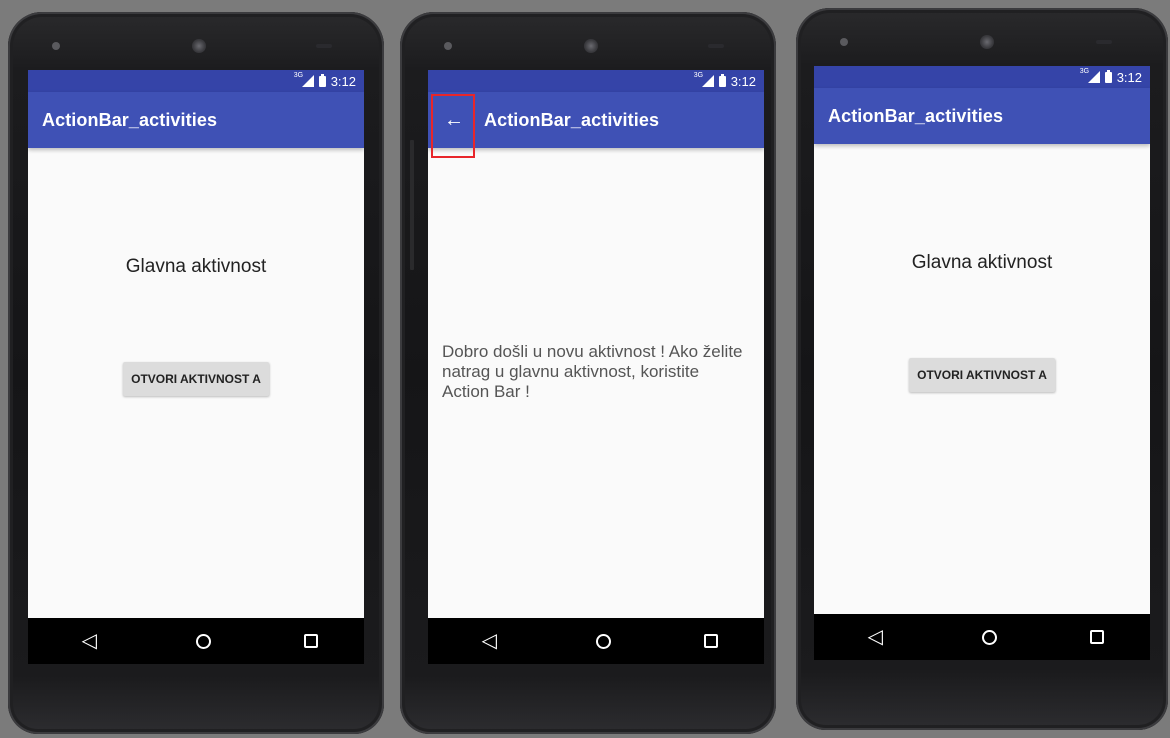  Describe the element at coordinates (412, 205) in the screenshot. I see `side-button` at that location.